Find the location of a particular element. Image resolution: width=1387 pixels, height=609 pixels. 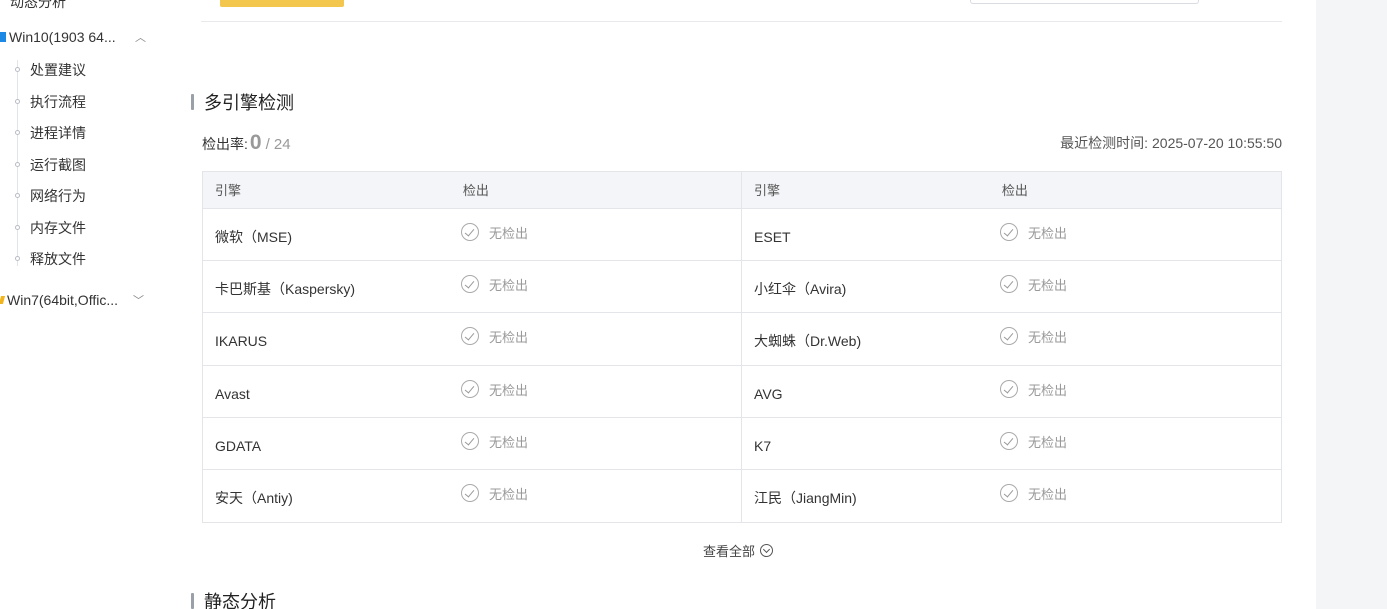

detection-rate: 检出率: 0 / 24 is located at coordinates (246, 143).